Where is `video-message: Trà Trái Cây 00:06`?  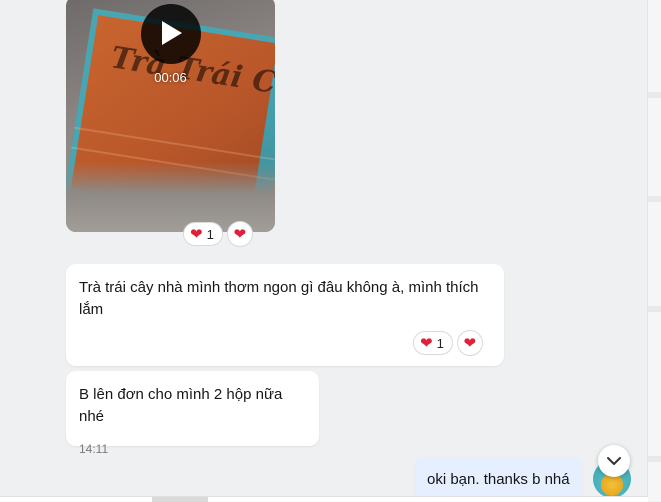 video-message: Trà Trái Cây 00:06 is located at coordinates (170, 116).